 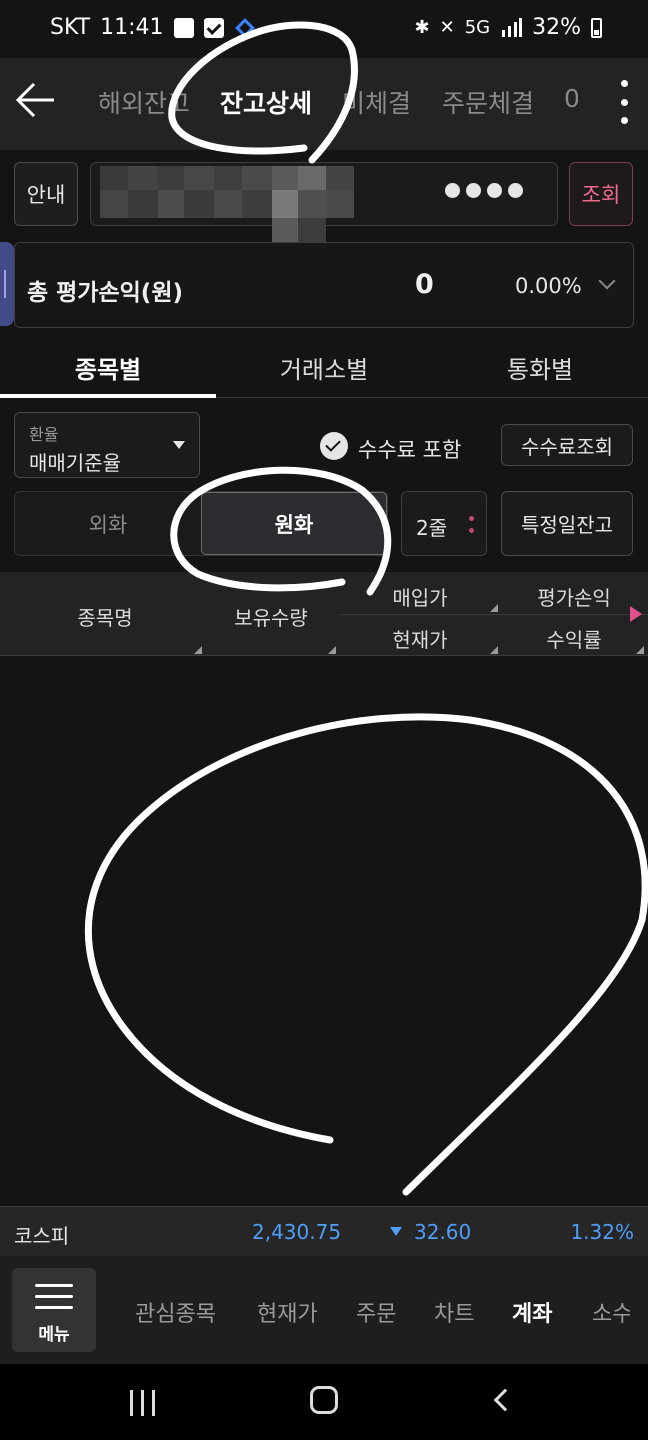 I want to click on back-arrow-icon, so click(x=34, y=100).